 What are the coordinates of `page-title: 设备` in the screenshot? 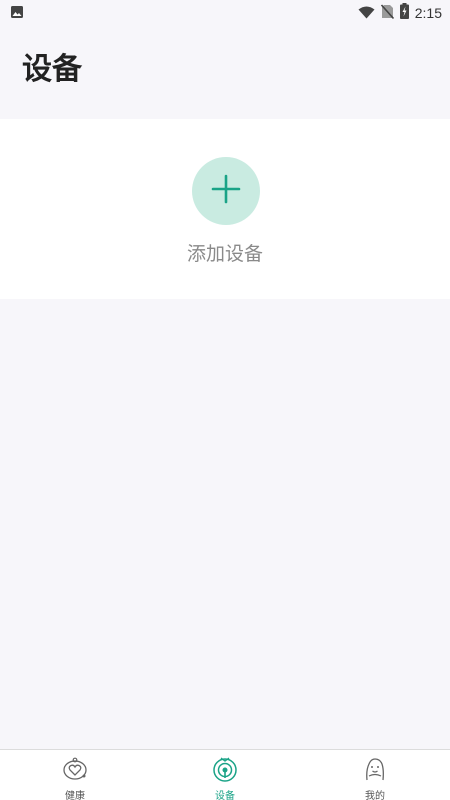 It's located at (52, 69).